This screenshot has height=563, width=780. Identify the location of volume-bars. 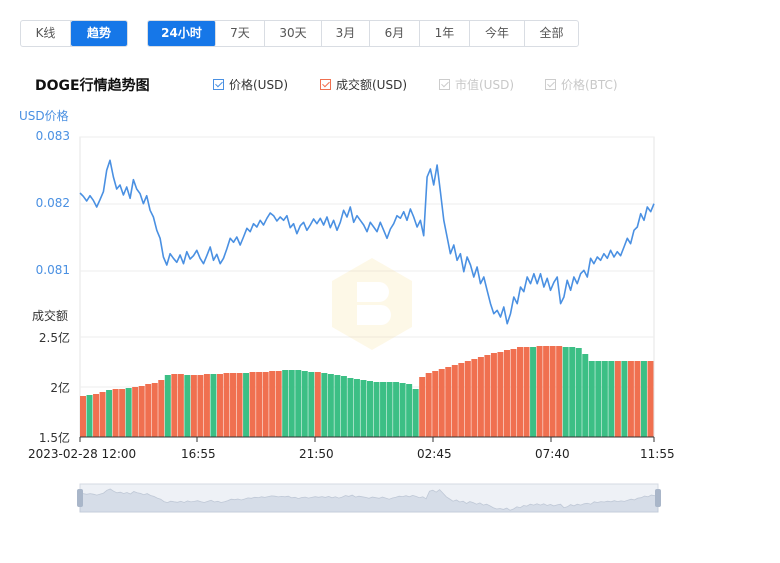
(367, 391).